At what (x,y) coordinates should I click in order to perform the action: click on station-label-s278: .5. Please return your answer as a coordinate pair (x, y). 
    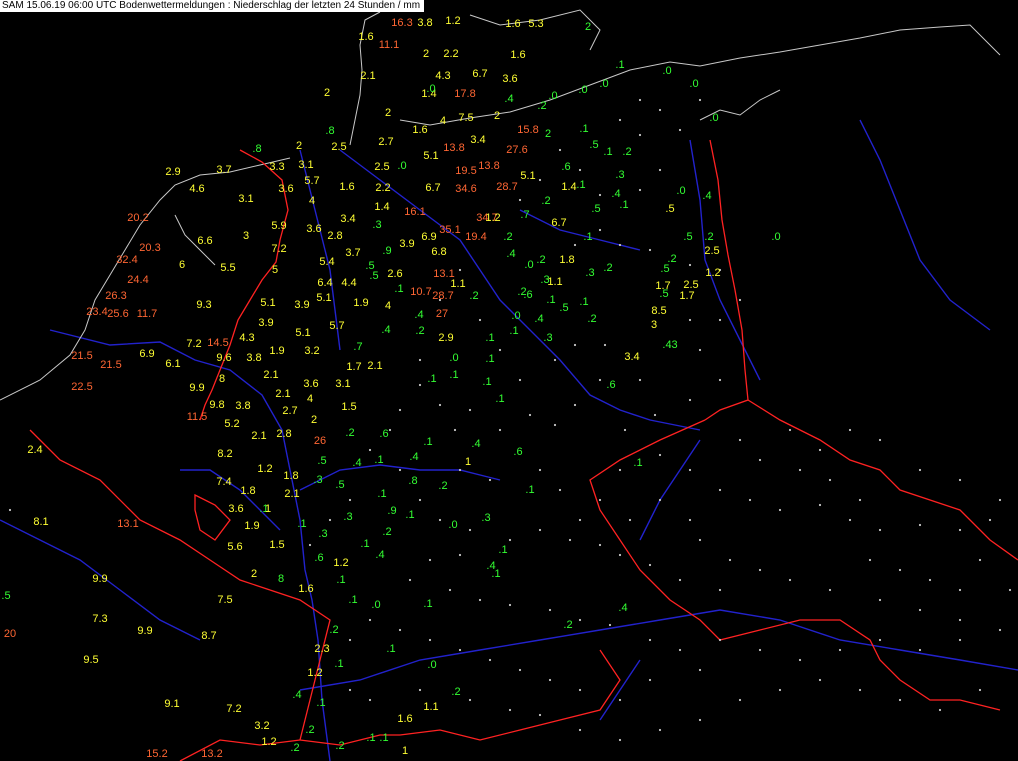
    Looking at the image, I should click on (669, 209).